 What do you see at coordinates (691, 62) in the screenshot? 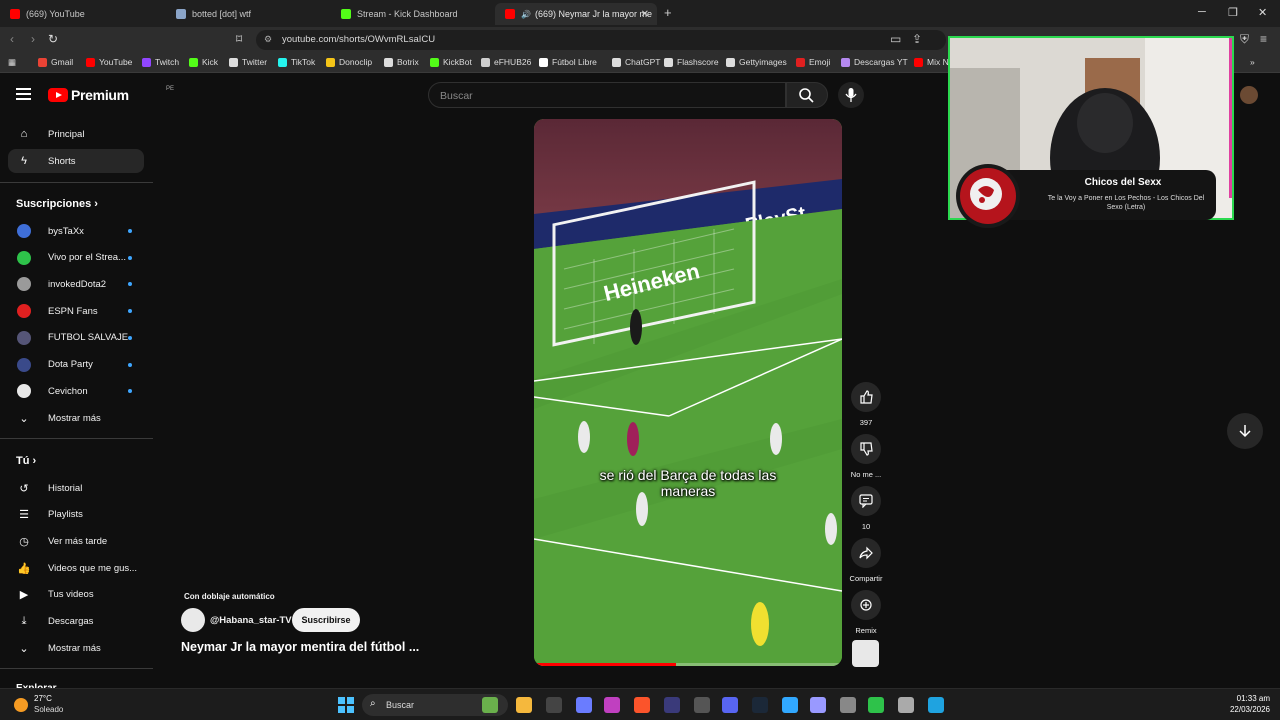
I see `bookmark-item: Flashscore` at bounding box center [691, 62].